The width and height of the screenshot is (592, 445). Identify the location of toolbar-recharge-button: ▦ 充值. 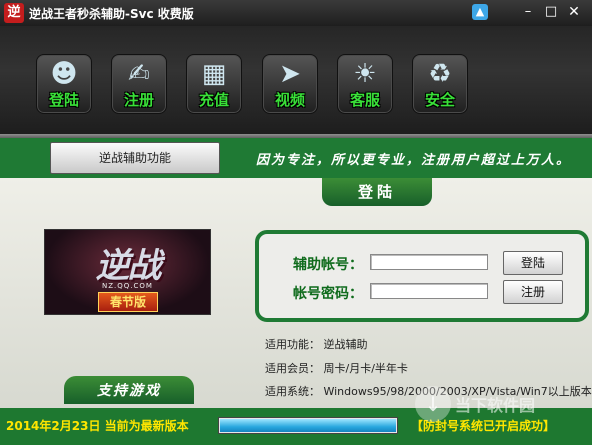
(214, 84).